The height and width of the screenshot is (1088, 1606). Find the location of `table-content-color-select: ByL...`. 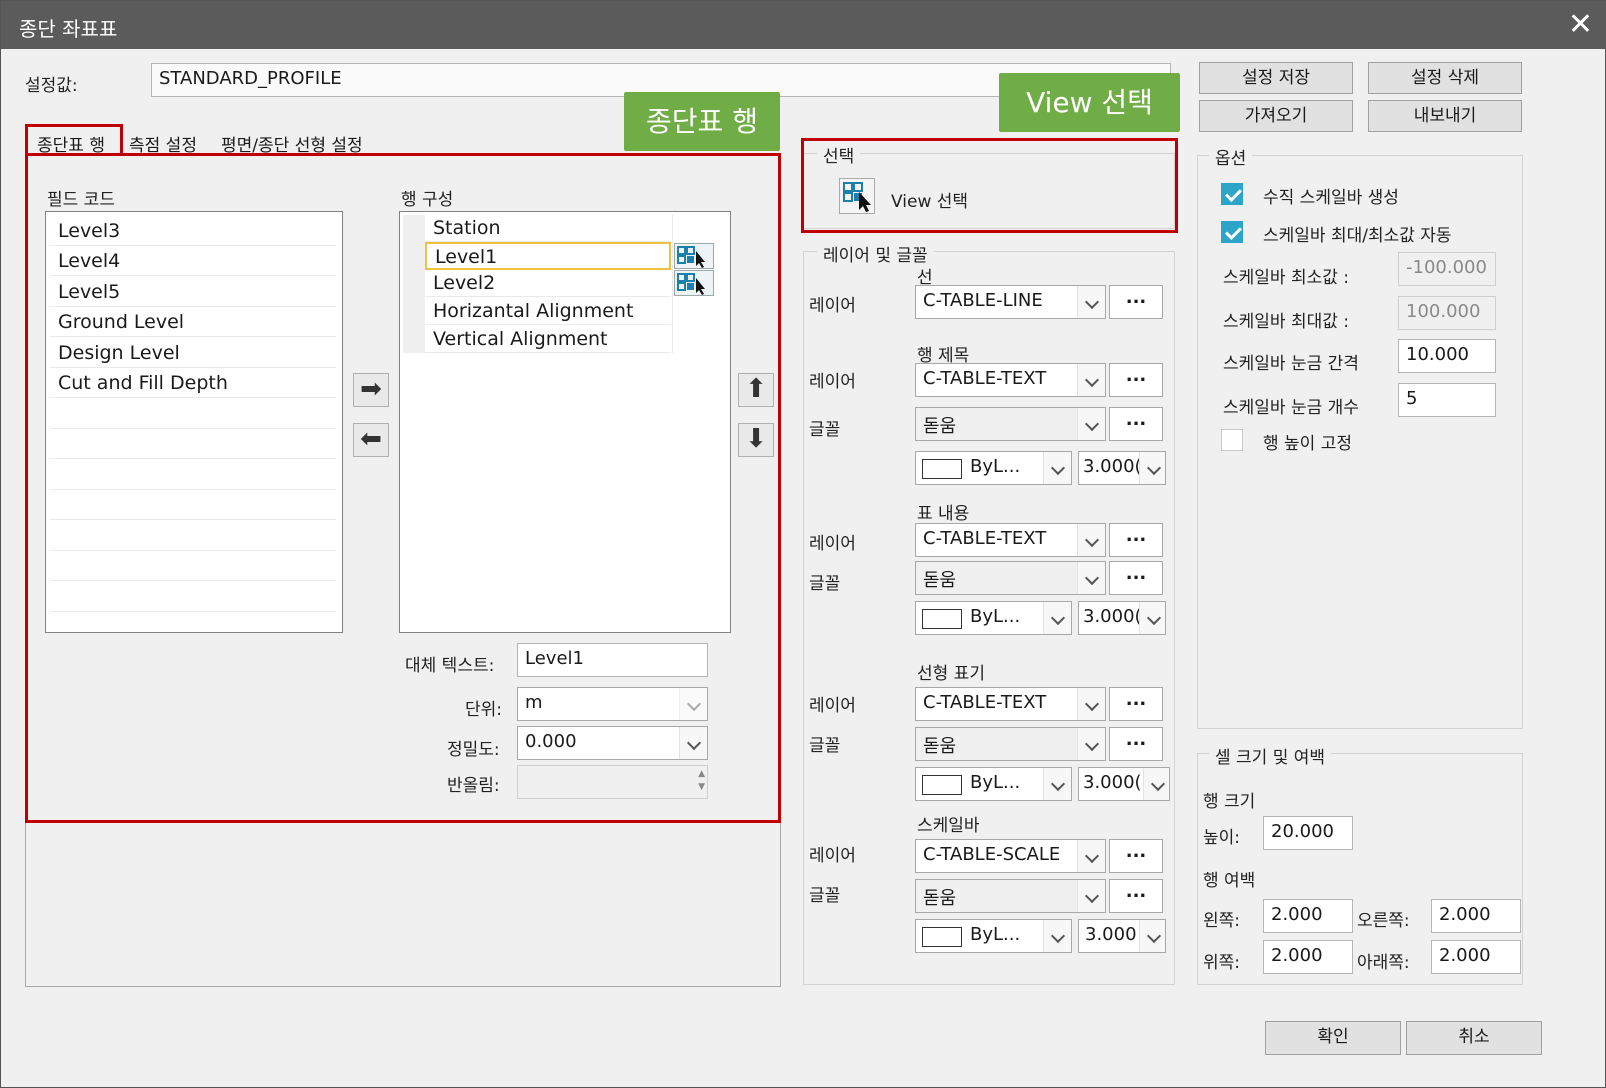

table-content-color-select: ByL... is located at coordinates (993, 618).